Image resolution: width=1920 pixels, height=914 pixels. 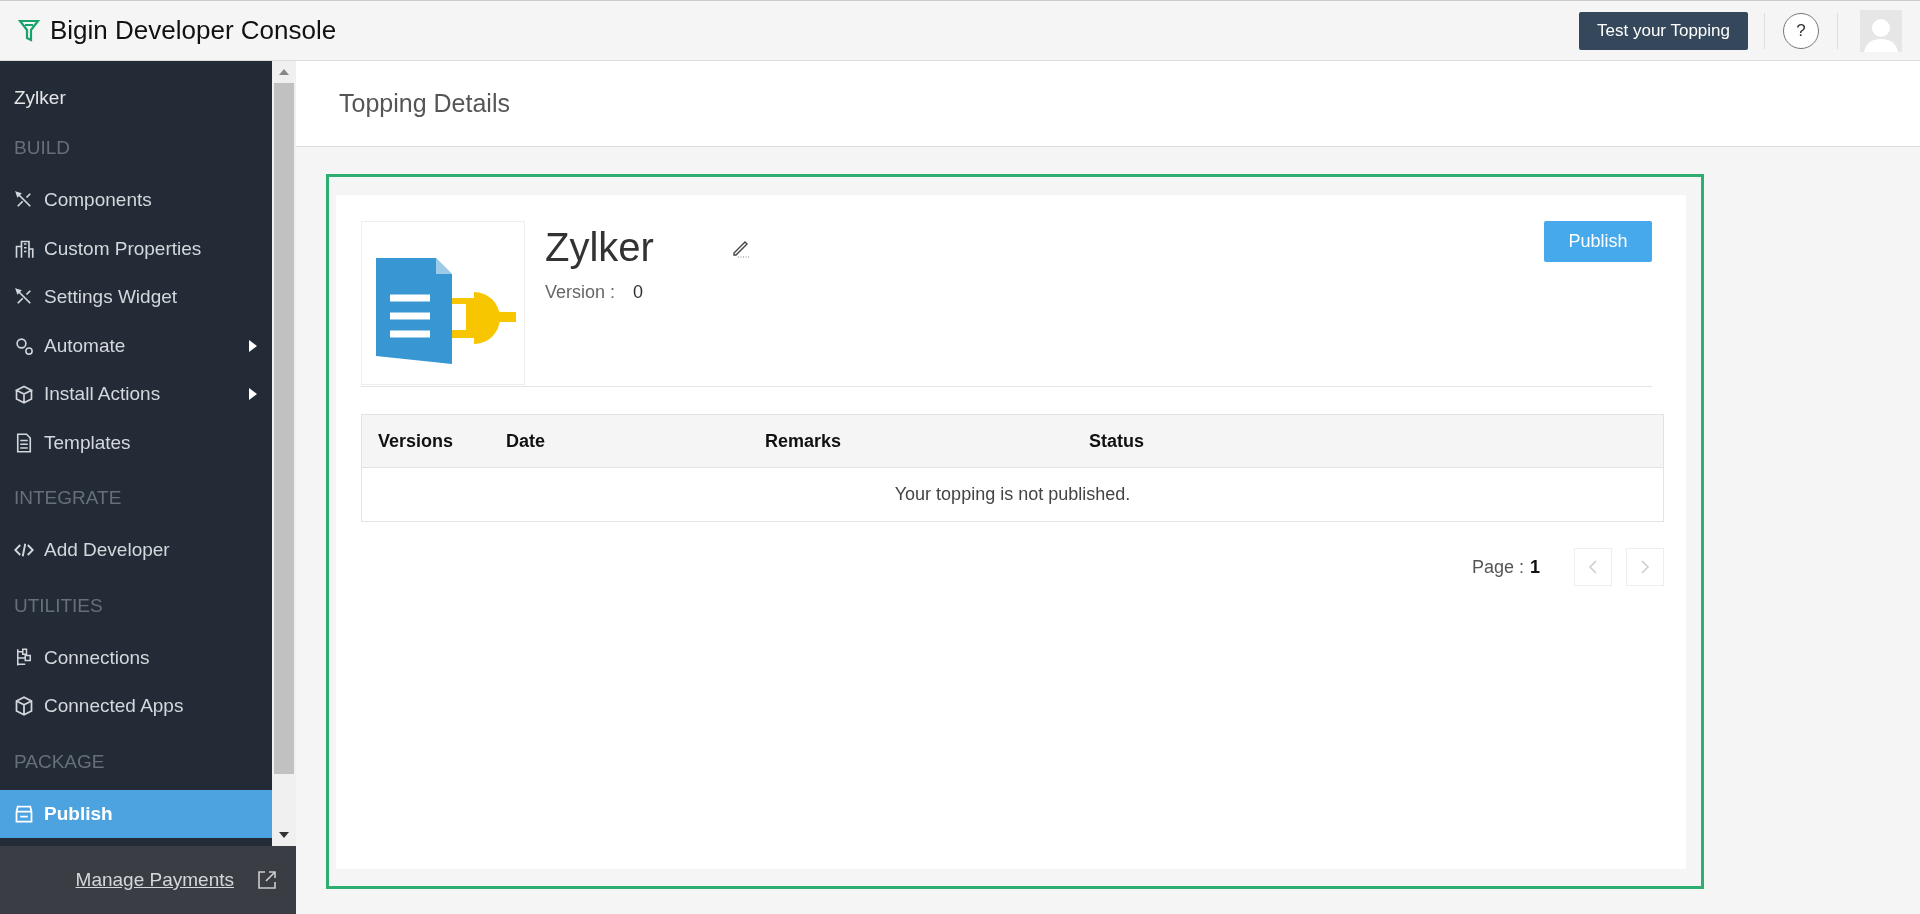 I want to click on nav-item: Connections, so click(x=136, y=657).